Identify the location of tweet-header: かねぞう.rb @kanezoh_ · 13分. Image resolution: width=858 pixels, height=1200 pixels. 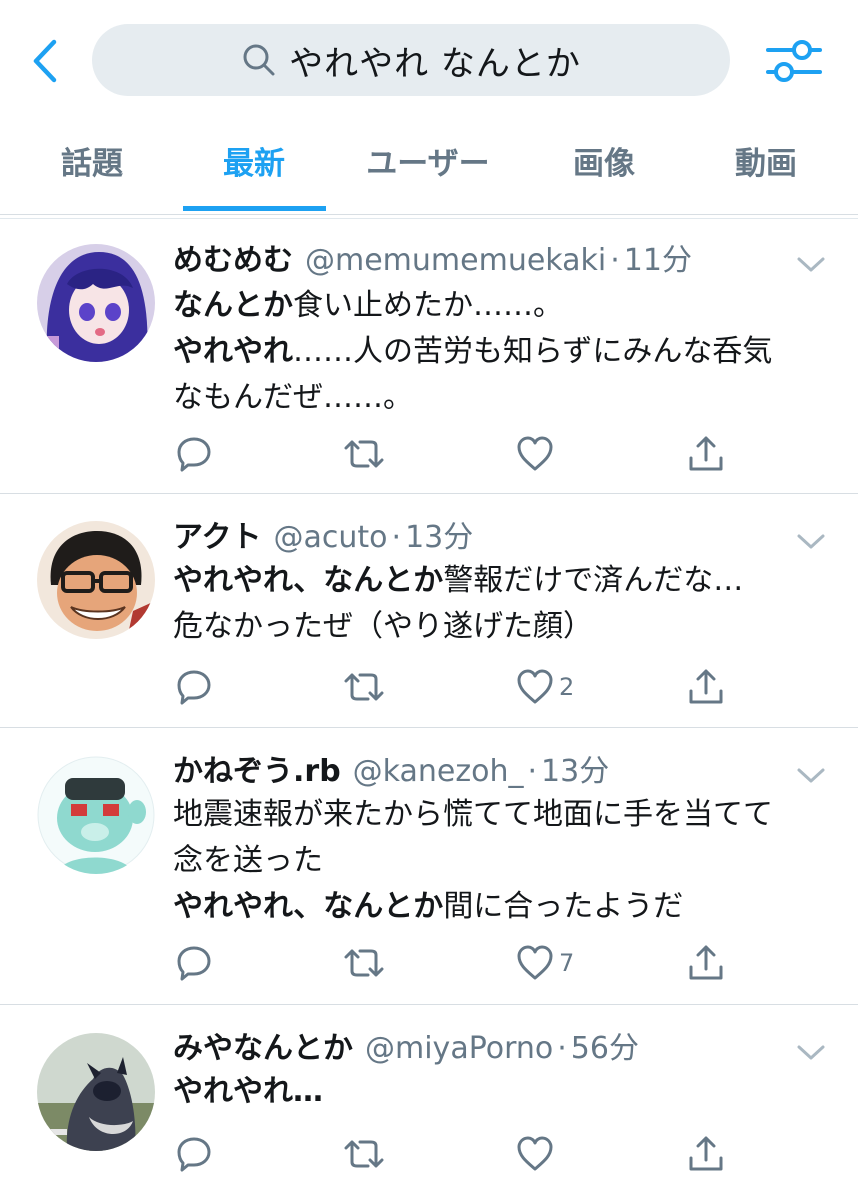
(391, 772).